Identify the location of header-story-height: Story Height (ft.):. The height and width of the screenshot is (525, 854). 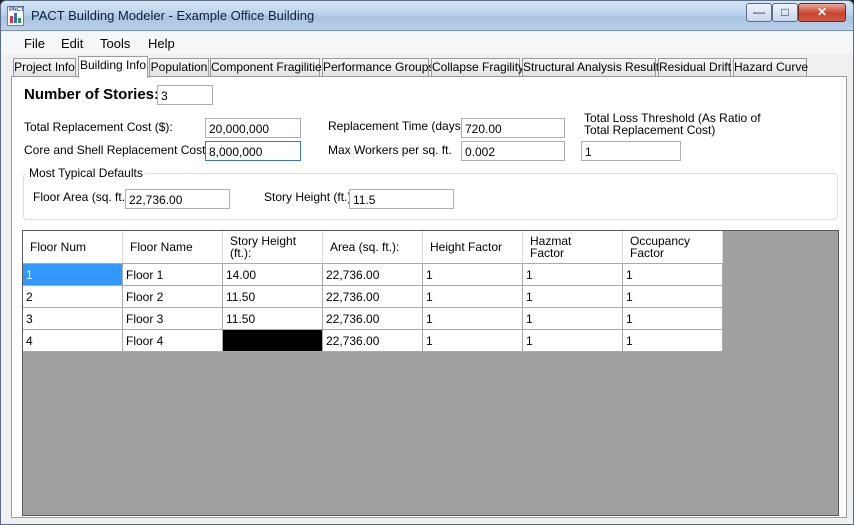
(273, 247).